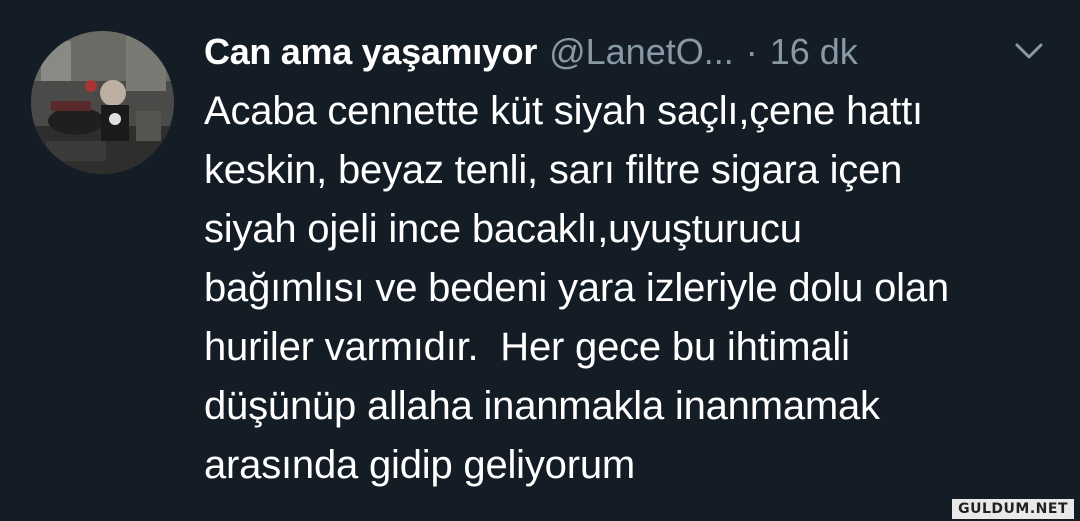 Image resolution: width=1080 pixels, height=521 pixels. I want to click on avatar, so click(102, 102).